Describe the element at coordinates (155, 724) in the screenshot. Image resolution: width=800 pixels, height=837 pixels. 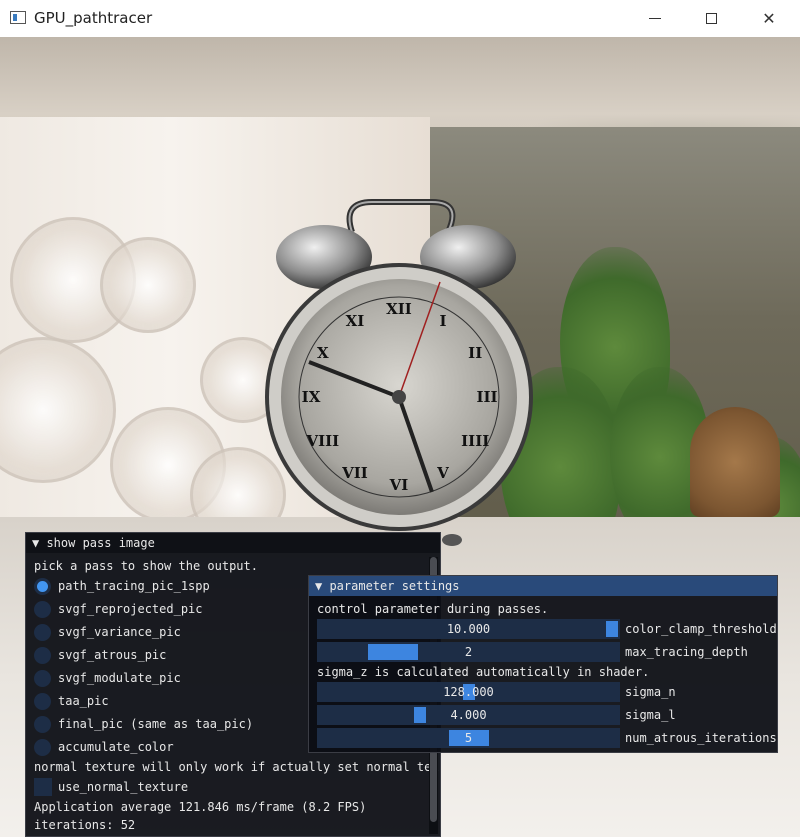
I see `pass-radio-label: final_pic (same as taa_pic)` at that location.